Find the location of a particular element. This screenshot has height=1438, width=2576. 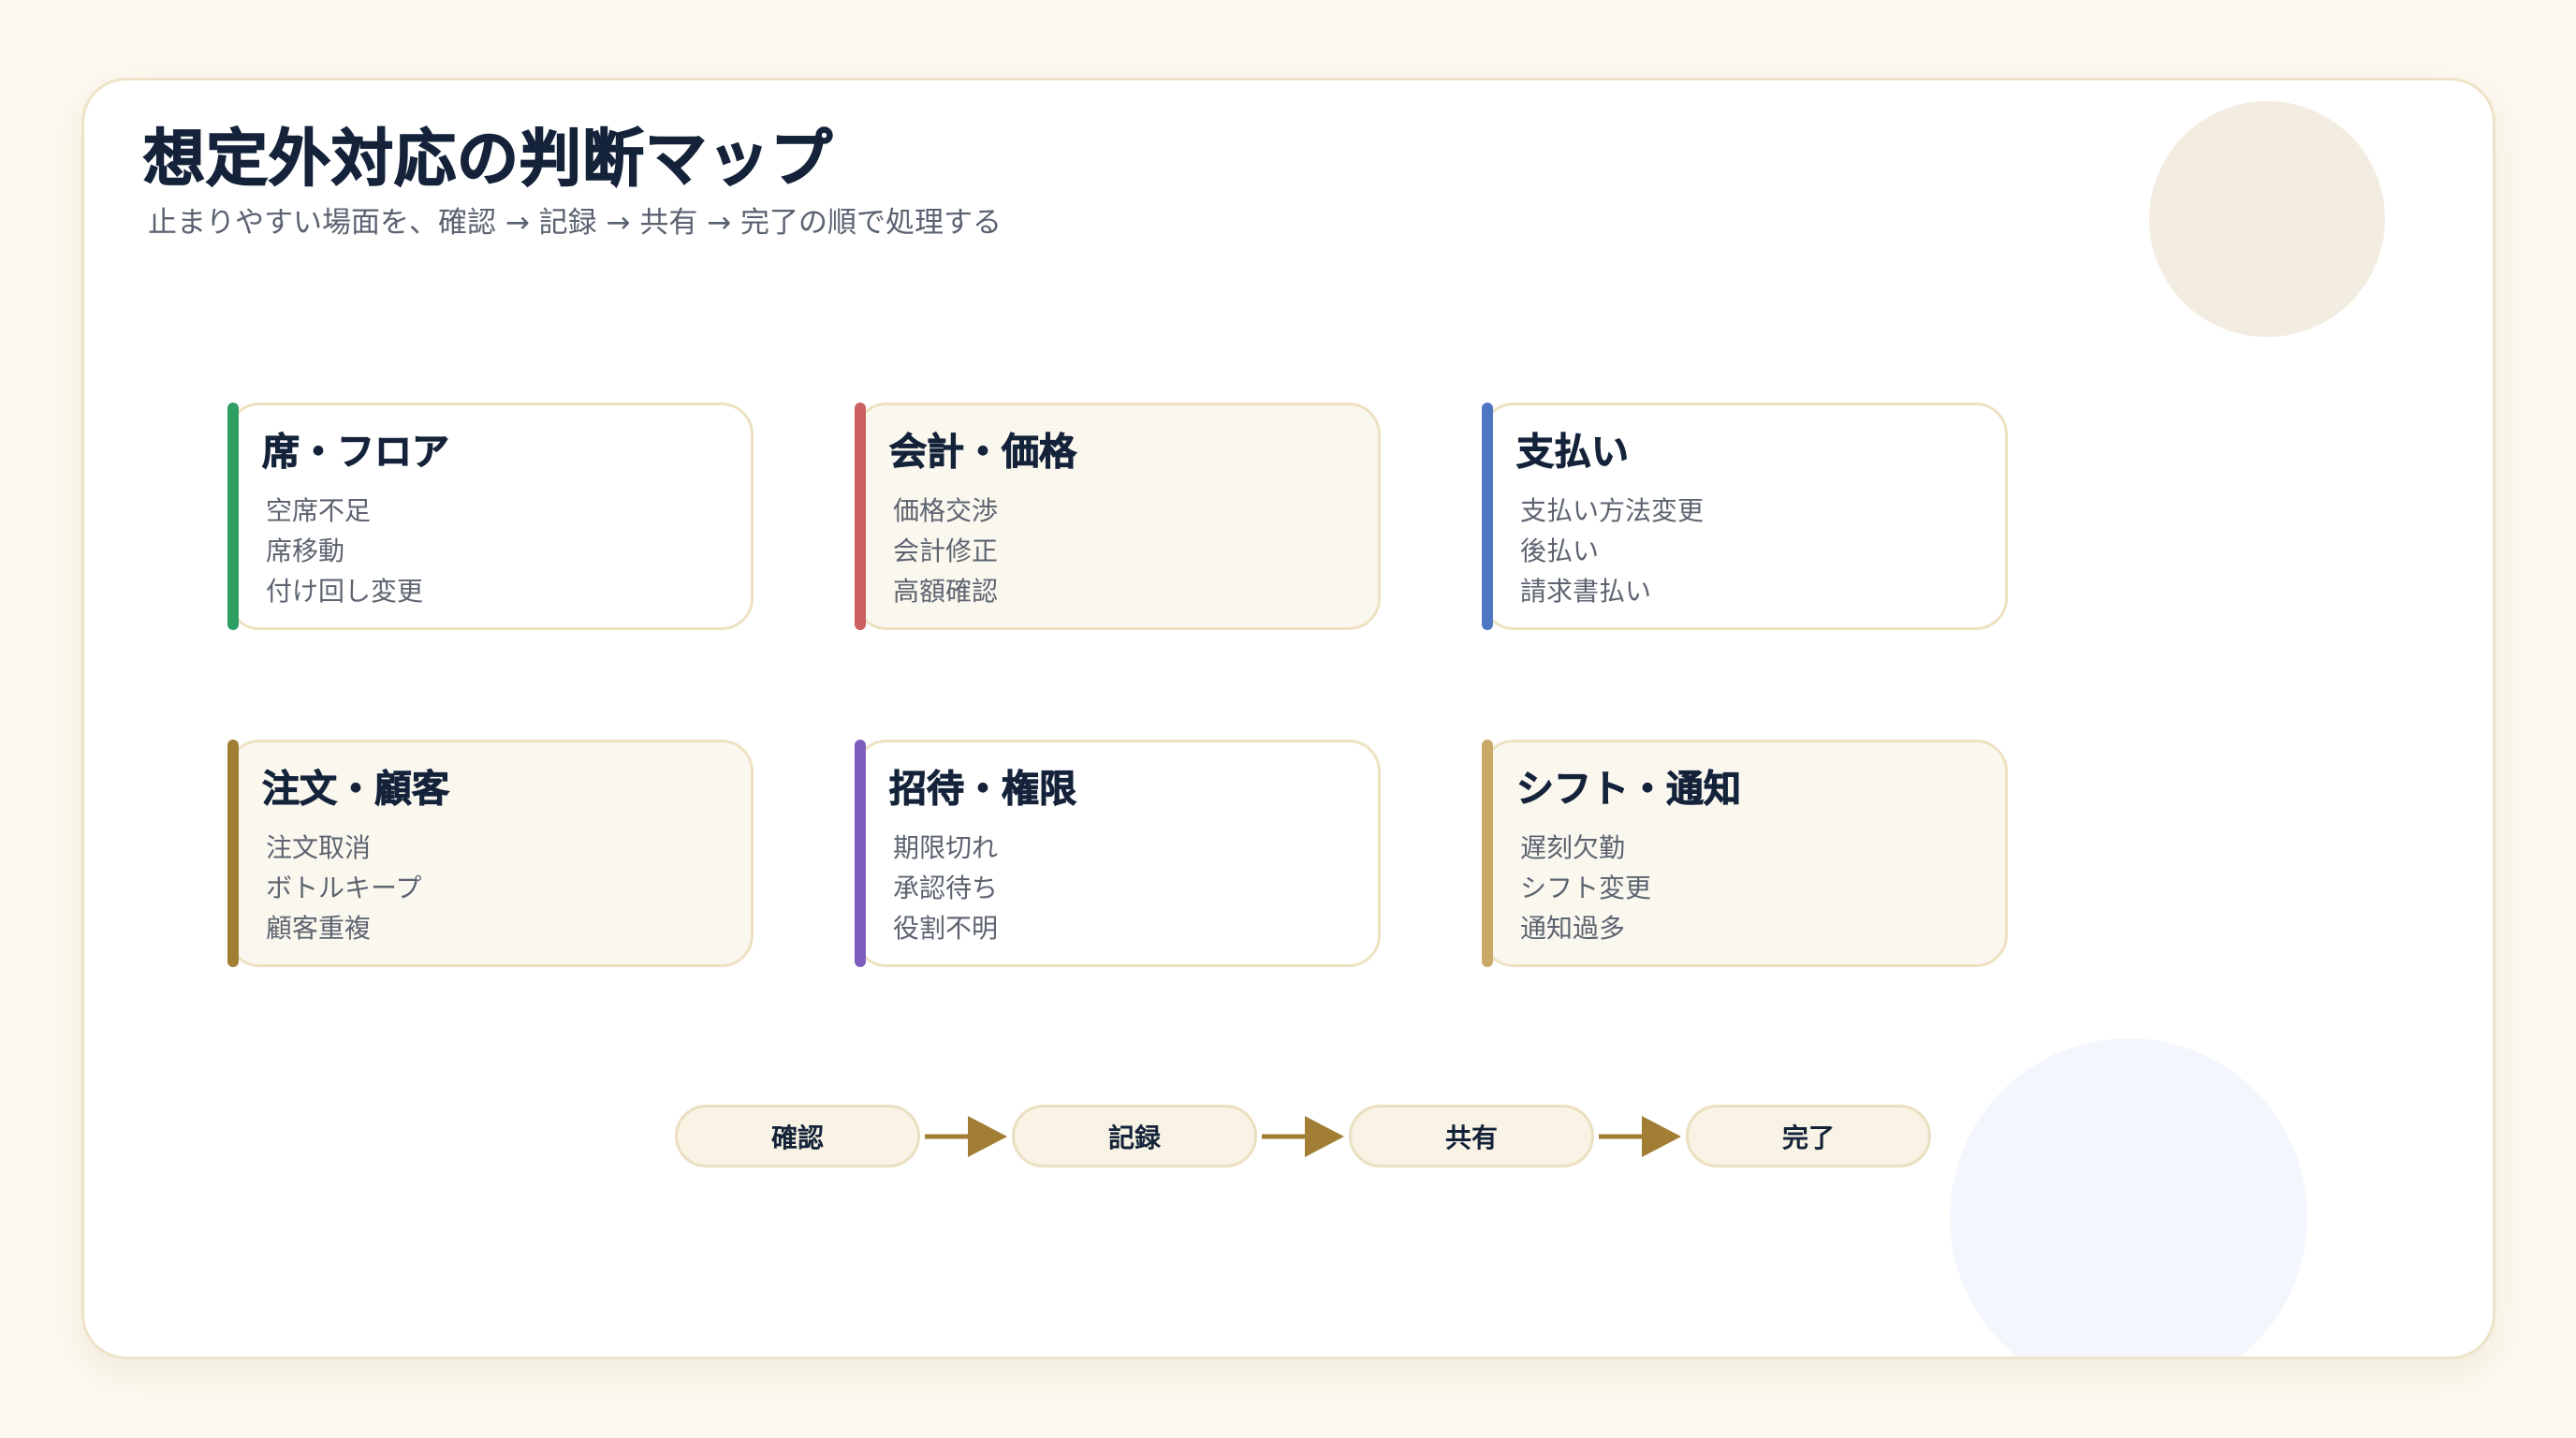

decorative-circle-top is located at coordinates (2267, 219).